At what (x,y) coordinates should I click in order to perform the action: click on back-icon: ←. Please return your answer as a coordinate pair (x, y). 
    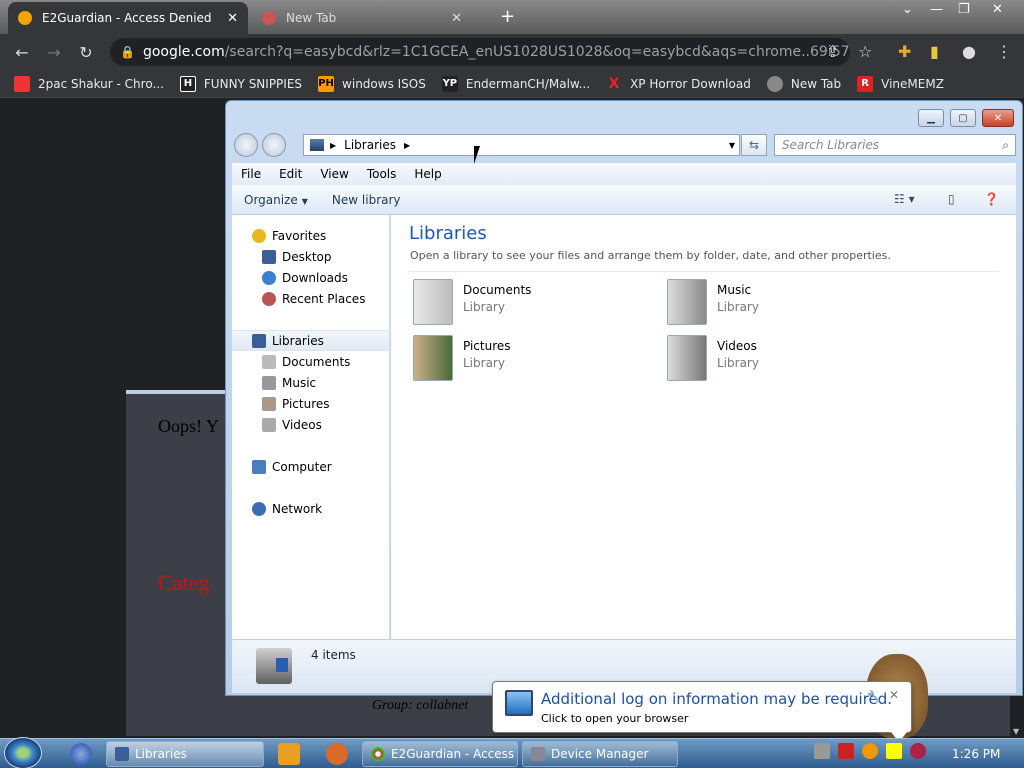
    Looking at the image, I should click on (22, 52).